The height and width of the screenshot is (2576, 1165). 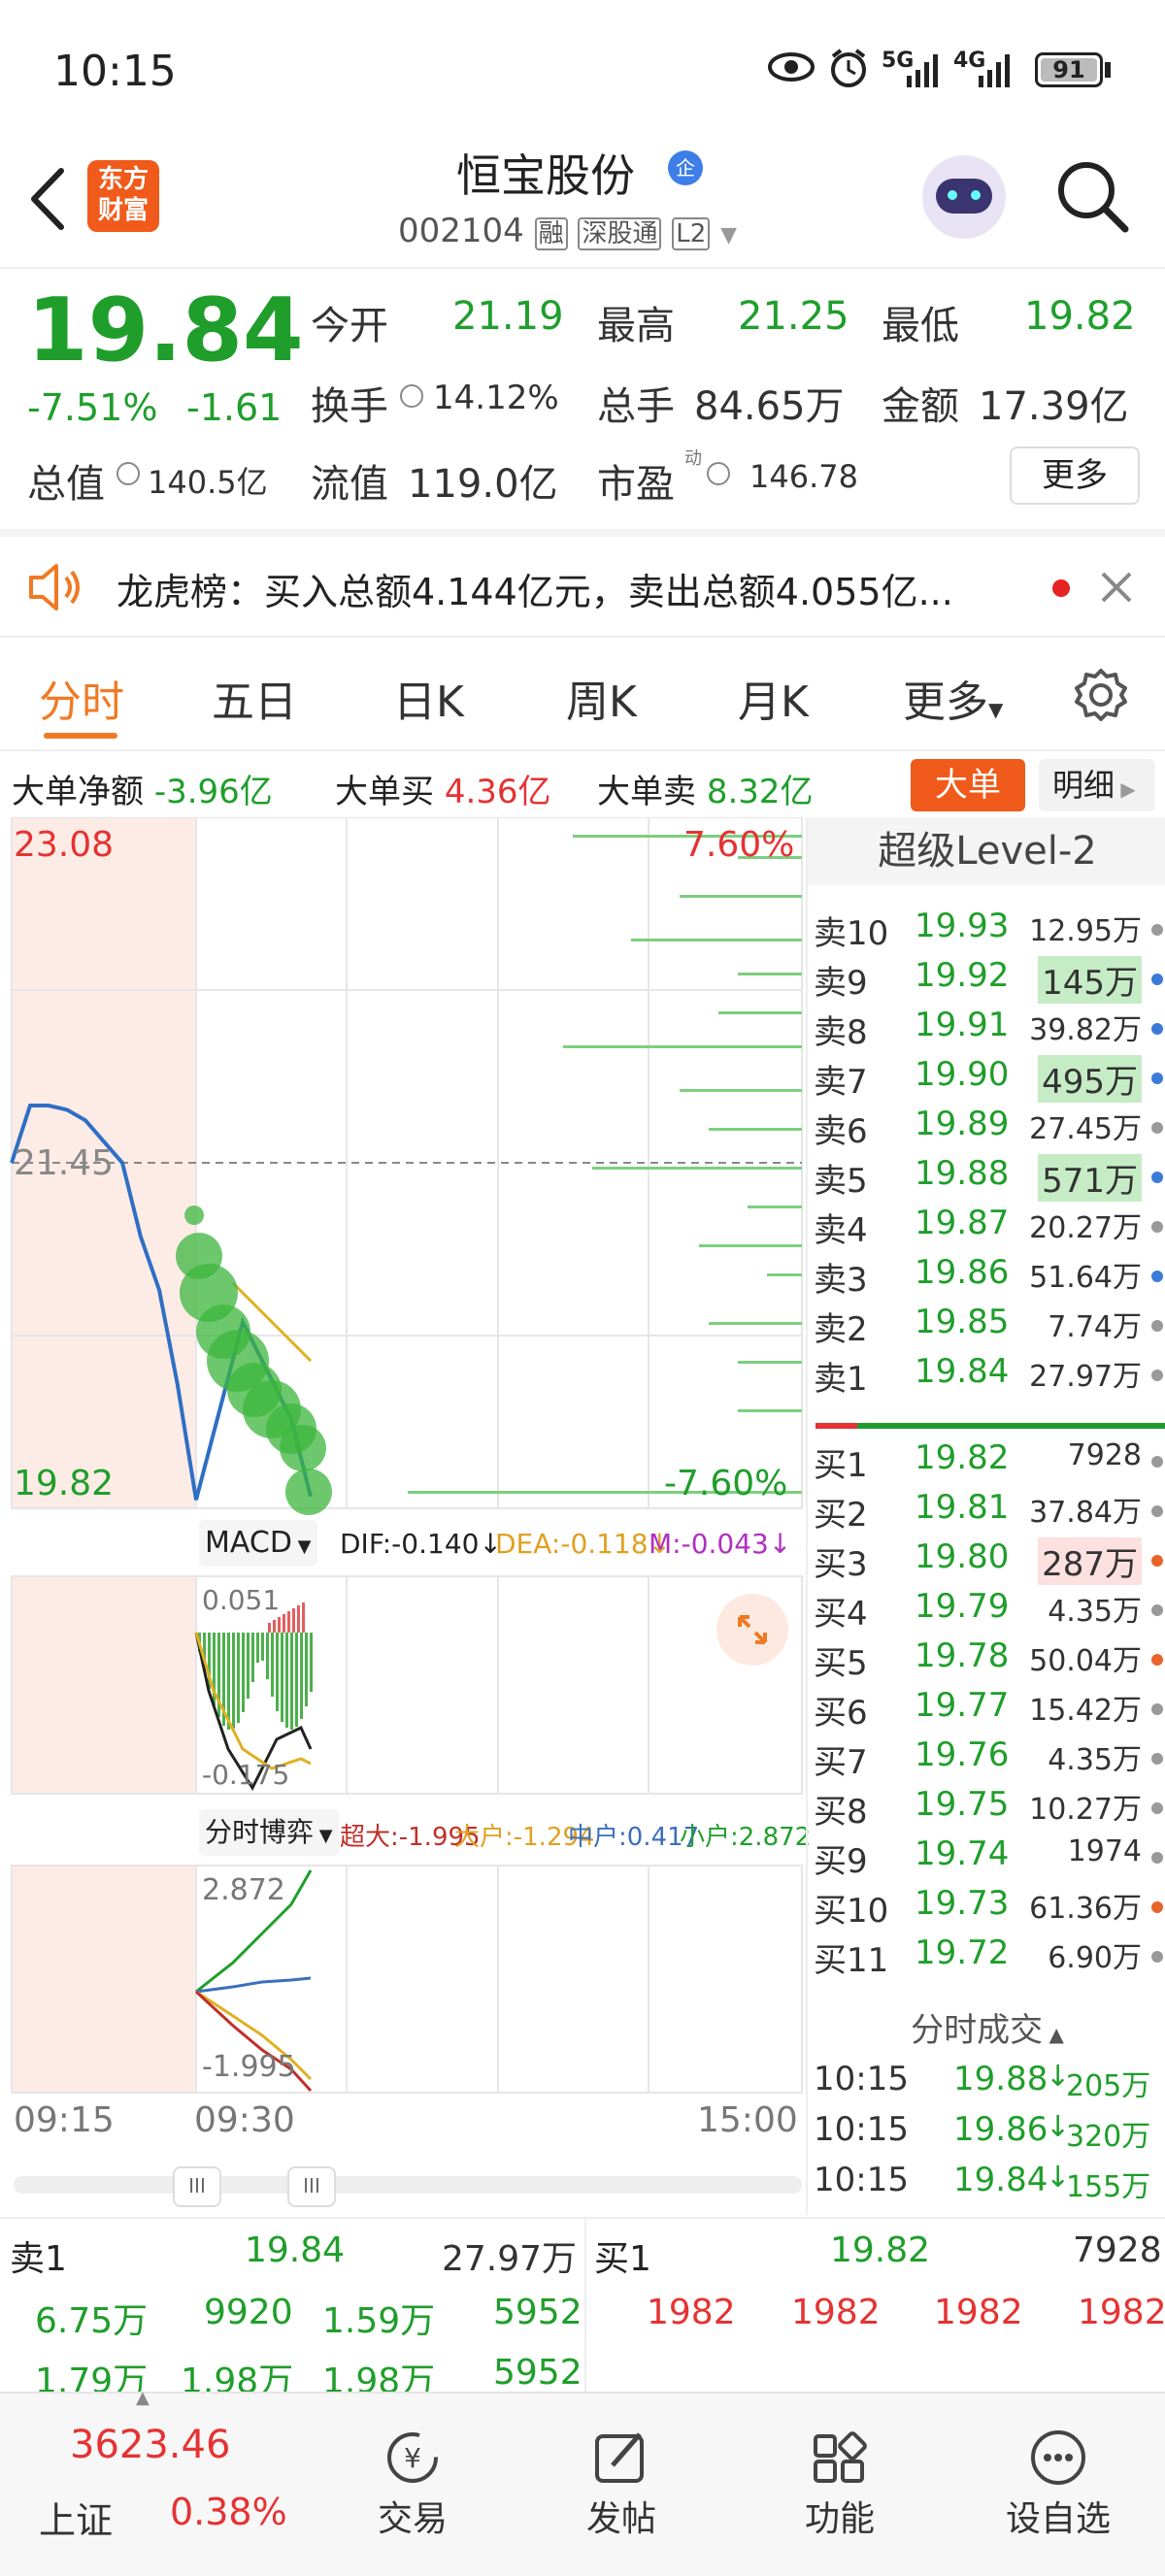 What do you see at coordinates (248, 2312) in the screenshot?
I see `queue-sell-item: 9920` at bounding box center [248, 2312].